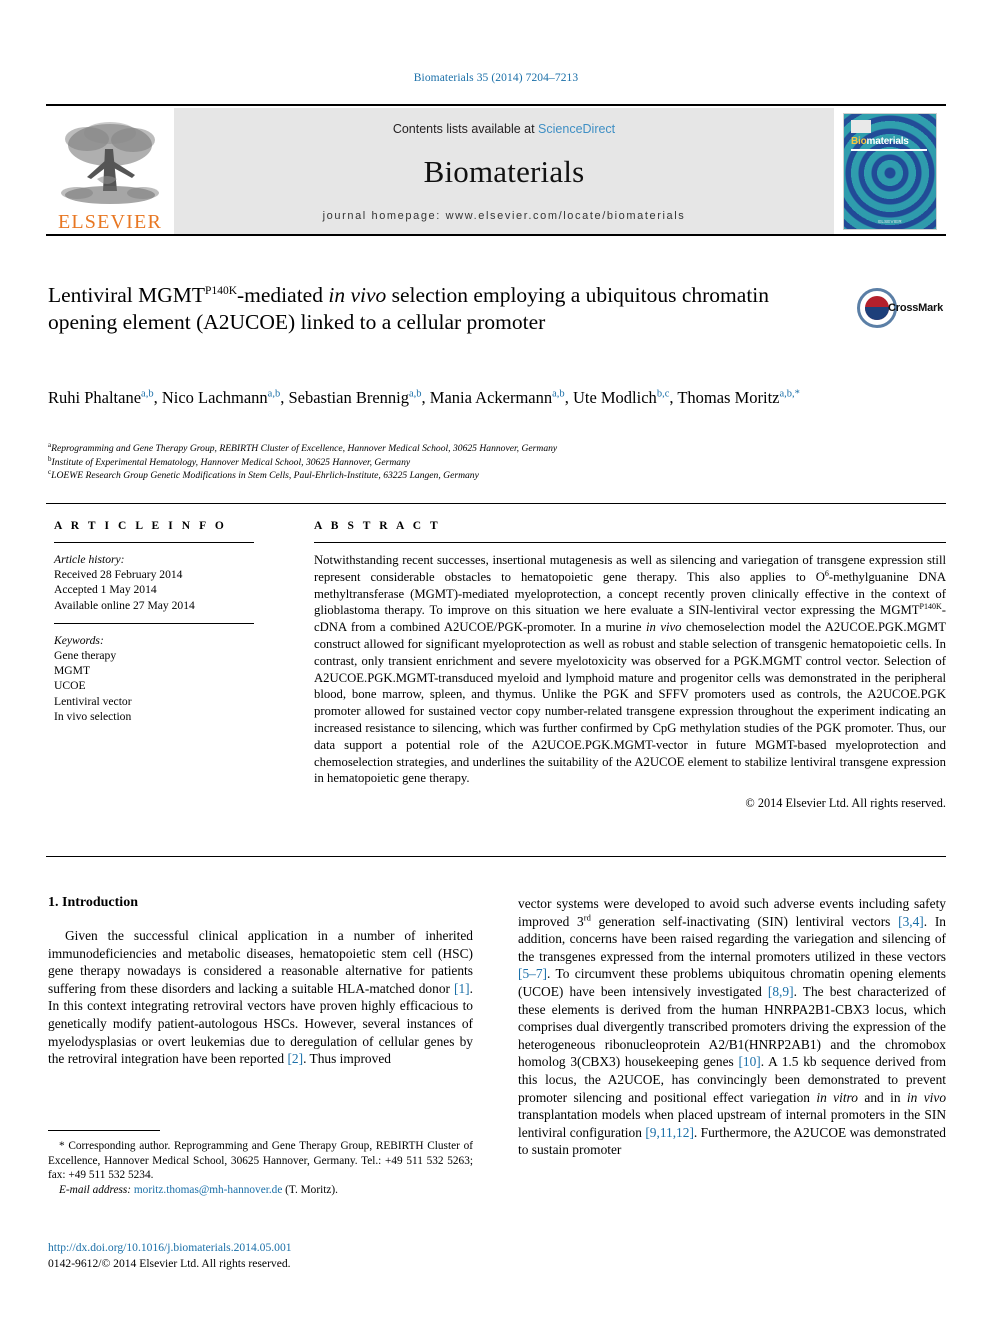 The height and width of the screenshot is (1323, 992). I want to click on keyword-item: UCOE, so click(70, 686).